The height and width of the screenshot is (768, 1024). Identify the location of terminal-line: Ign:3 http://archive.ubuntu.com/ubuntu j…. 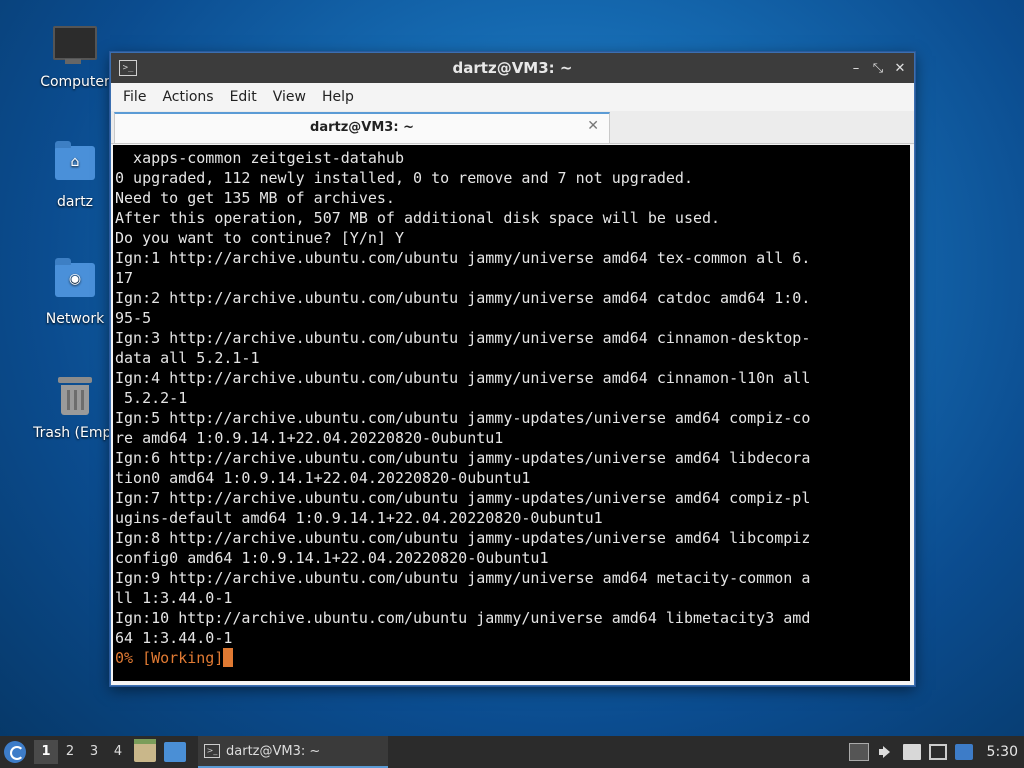
(463, 338).